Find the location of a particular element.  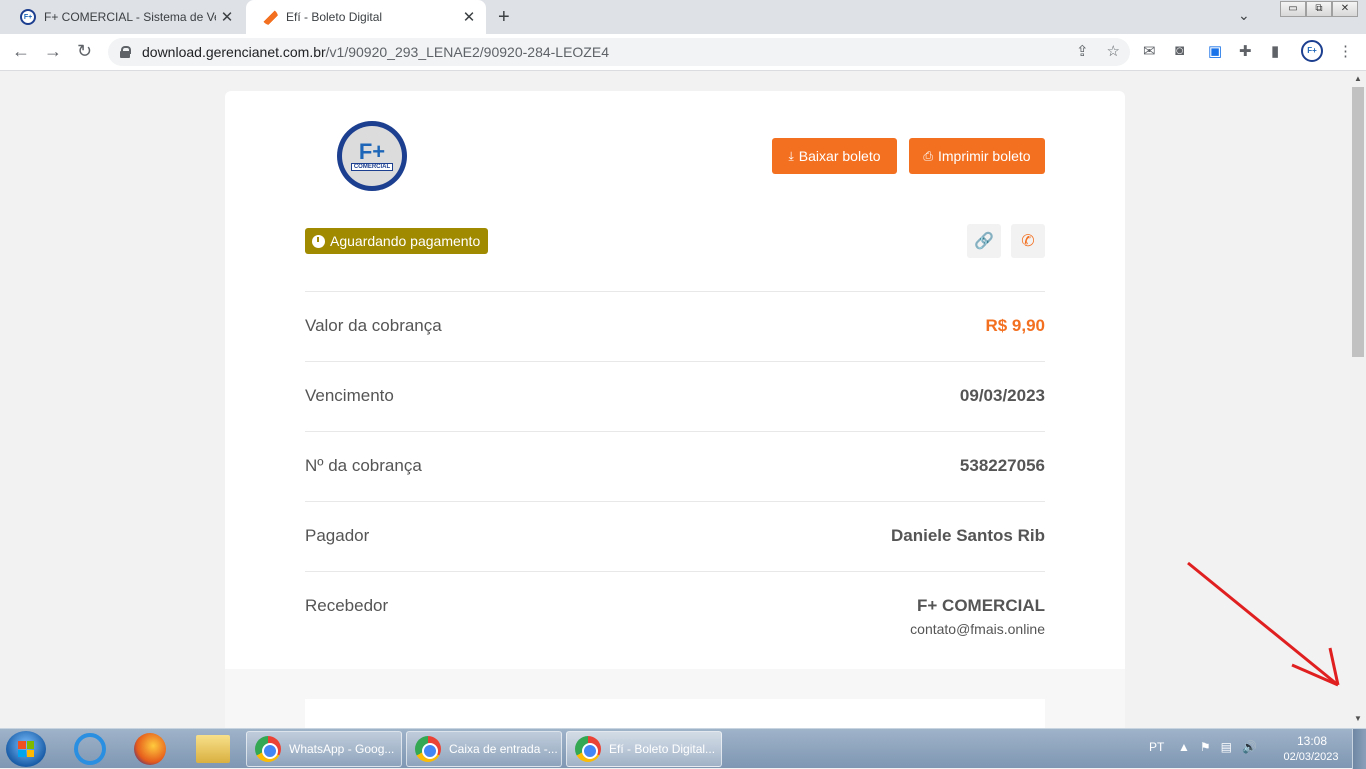

row-pagador: Pagador Daniele Santos Rib is located at coordinates (675, 536).